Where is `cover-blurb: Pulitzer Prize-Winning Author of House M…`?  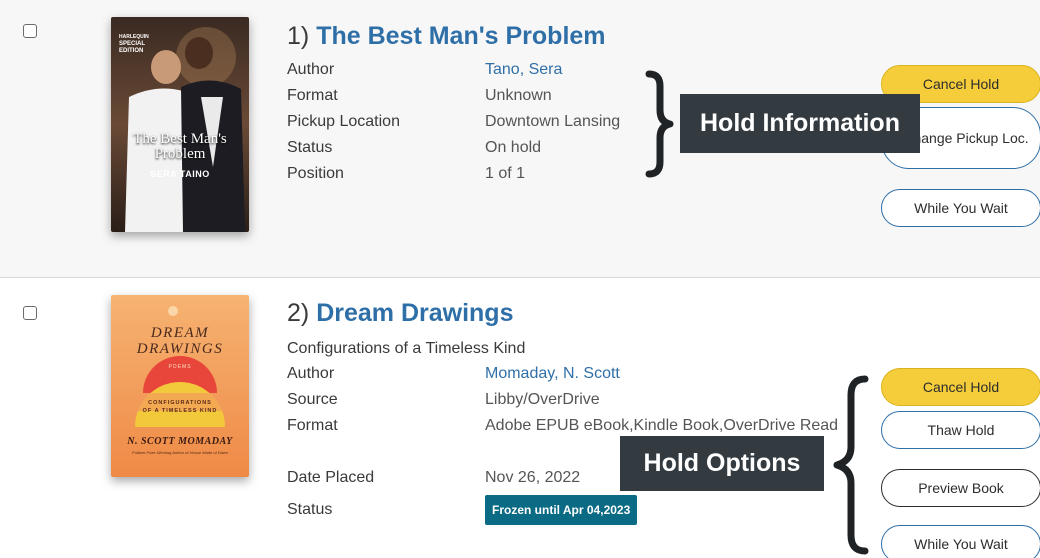
cover-blurb: Pulitzer Prize-Winning Author of House M… is located at coordinates (180, 452).